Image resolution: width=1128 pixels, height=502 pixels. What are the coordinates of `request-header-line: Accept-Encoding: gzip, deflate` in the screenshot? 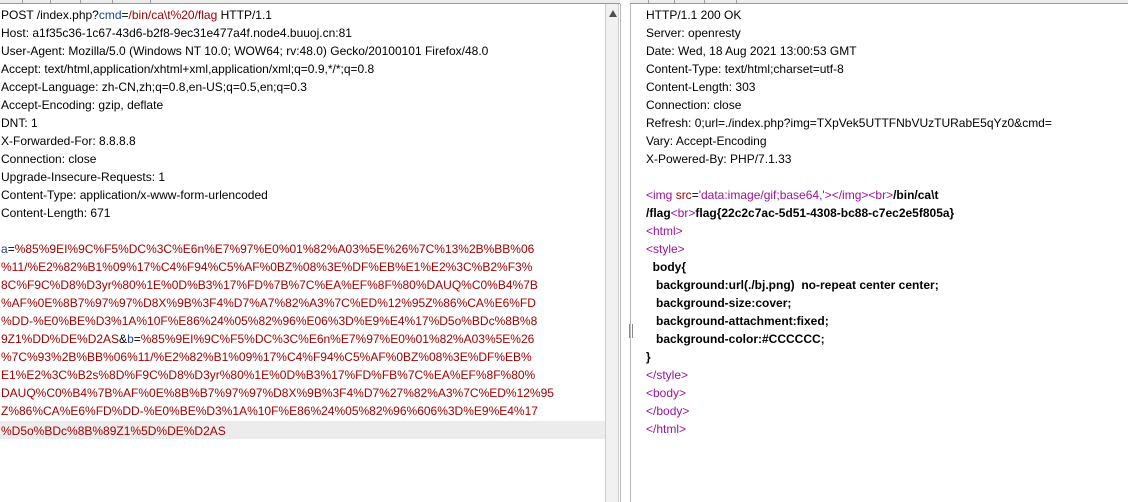 It's located at (82, 105).